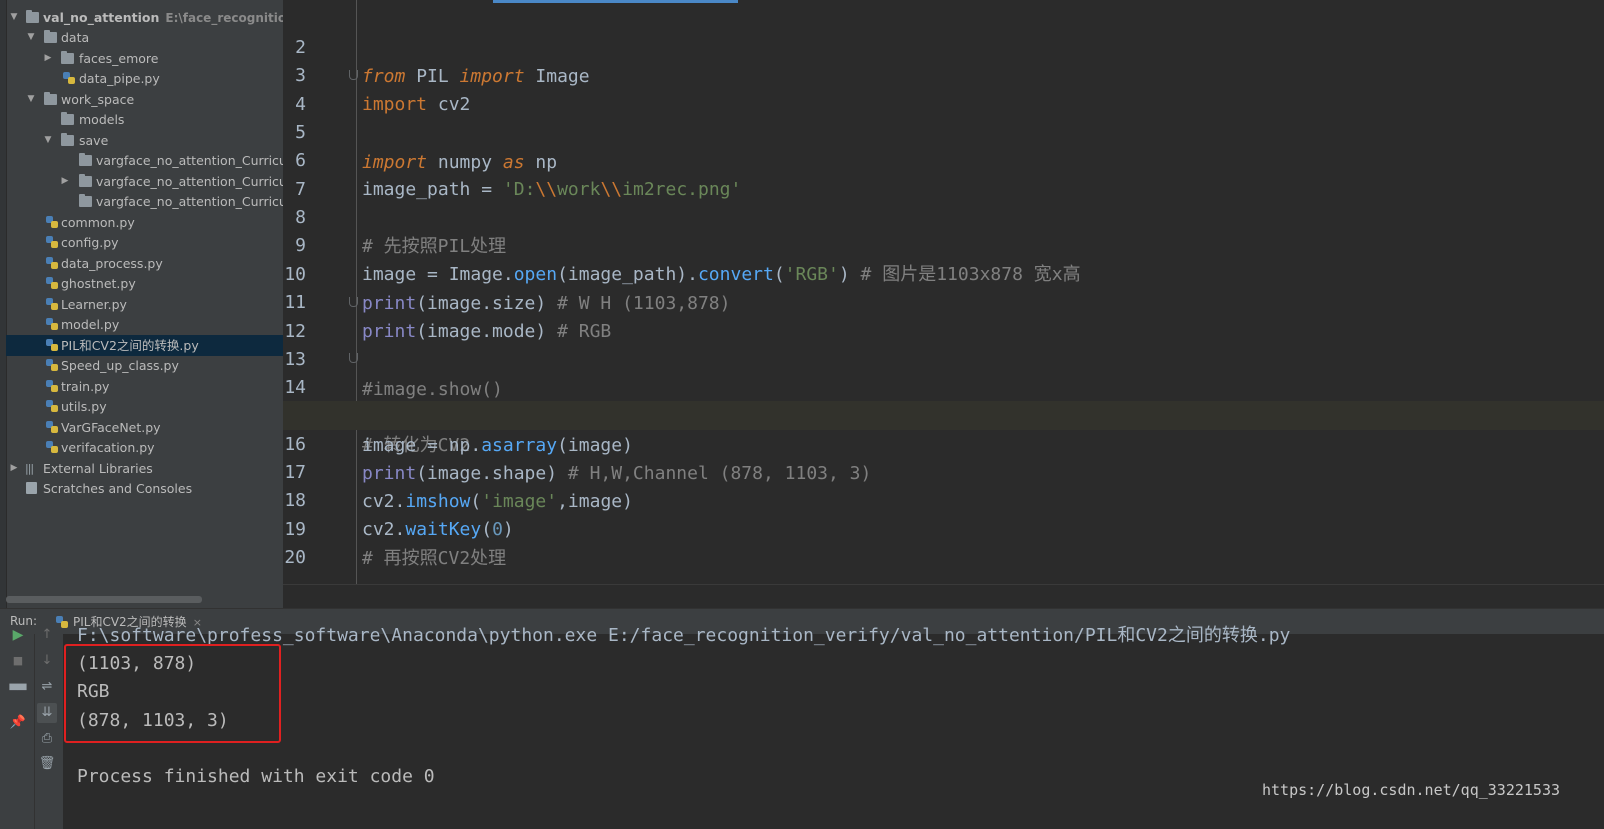 The image size is (1604, 829). I want to click on tree-item-pil-cv2-selected: PIL和CV2之间的转换.py, so click(144, 345).